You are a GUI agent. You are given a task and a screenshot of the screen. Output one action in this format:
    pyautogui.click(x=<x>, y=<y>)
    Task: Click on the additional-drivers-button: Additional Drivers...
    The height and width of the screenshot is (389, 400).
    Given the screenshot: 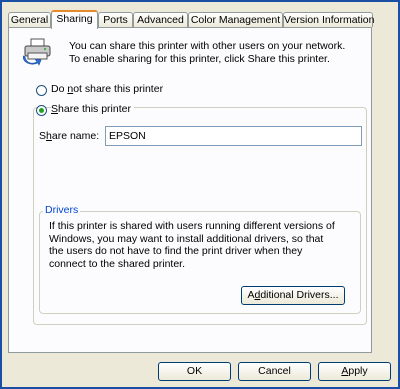 What is the action you would take?
    pyautogui.click(x=293, y=295)
    